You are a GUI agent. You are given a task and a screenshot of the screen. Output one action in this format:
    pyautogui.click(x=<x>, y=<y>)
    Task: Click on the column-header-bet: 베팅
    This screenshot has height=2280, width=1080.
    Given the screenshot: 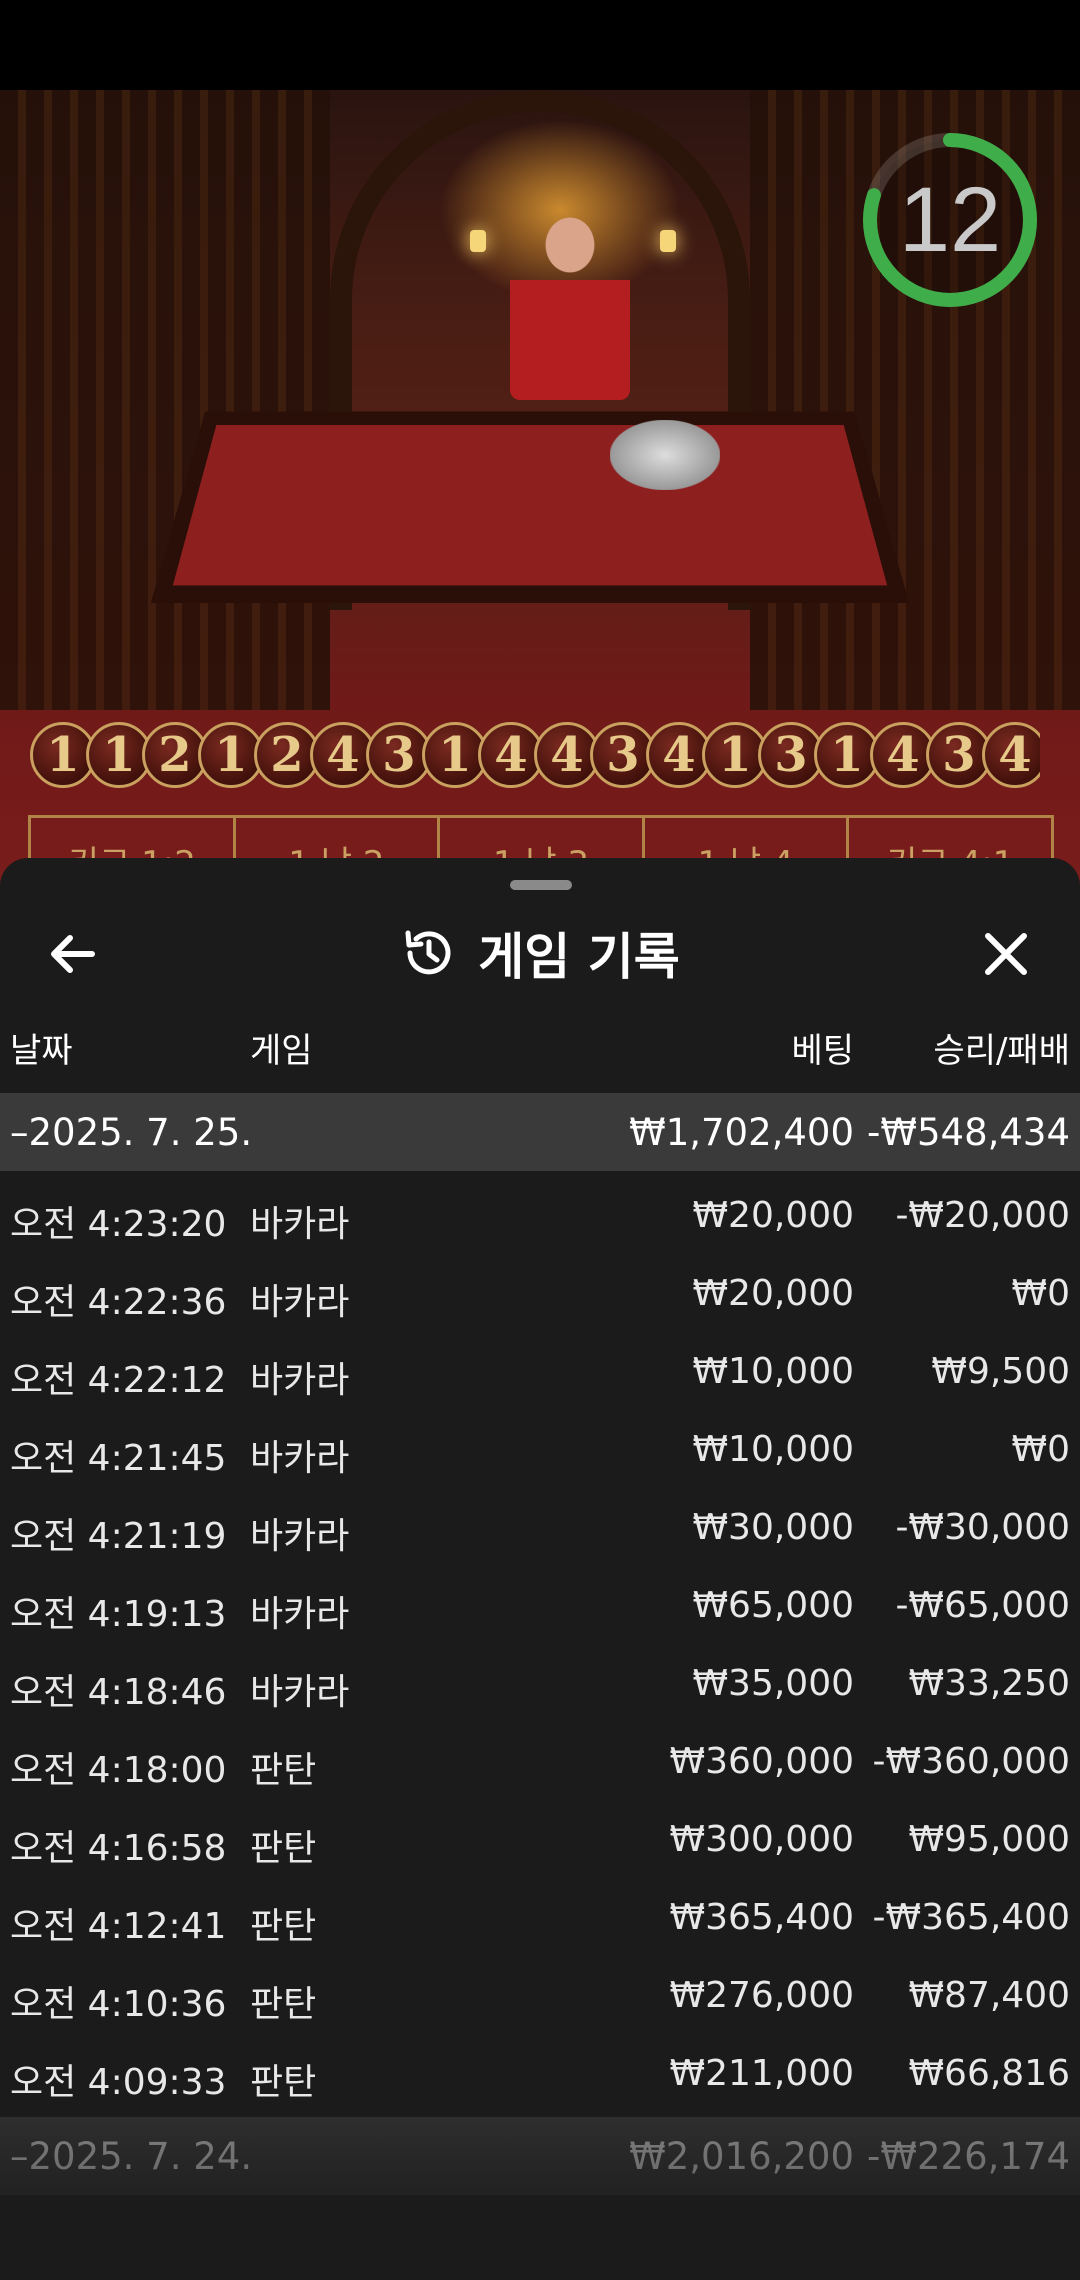 What is the action you would take?
    pyautogui.click(x=822, y=1051)
    